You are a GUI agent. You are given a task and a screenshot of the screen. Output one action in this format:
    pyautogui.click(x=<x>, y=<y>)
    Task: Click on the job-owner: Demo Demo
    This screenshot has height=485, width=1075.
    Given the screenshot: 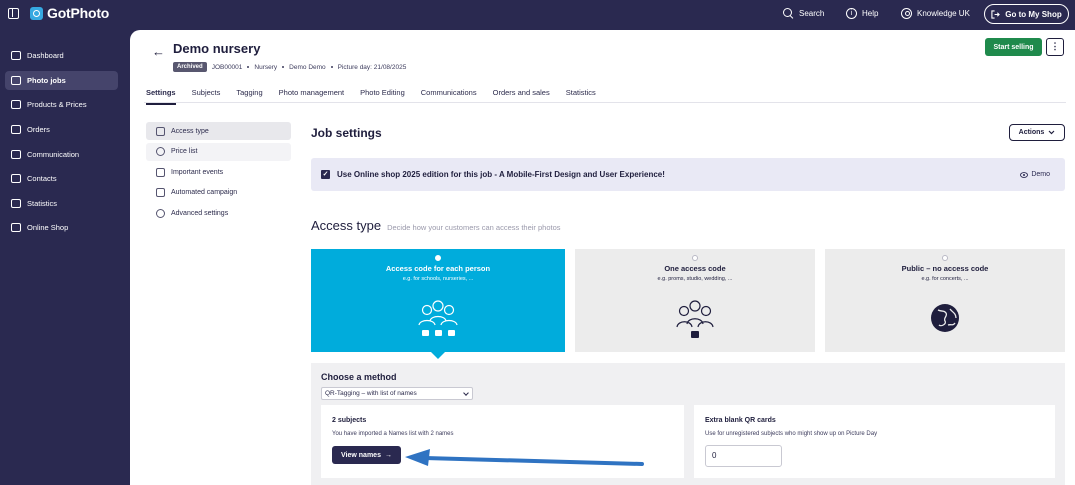 What is the action you would take?
    pyautogui.click(x=307, y=67)
    